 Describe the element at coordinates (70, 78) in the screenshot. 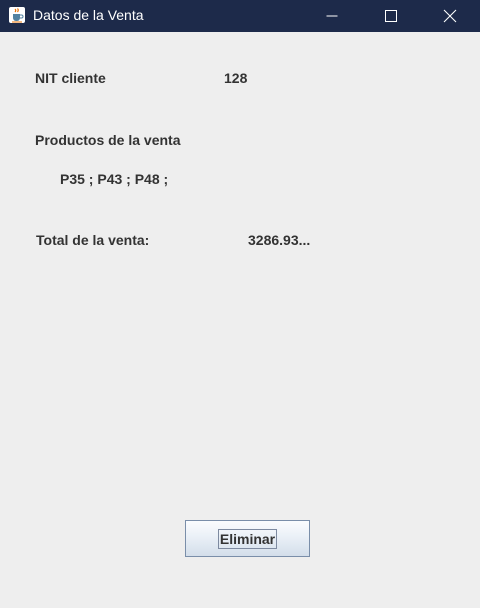

I see `nit-client-label: NIT cliente` at that location.